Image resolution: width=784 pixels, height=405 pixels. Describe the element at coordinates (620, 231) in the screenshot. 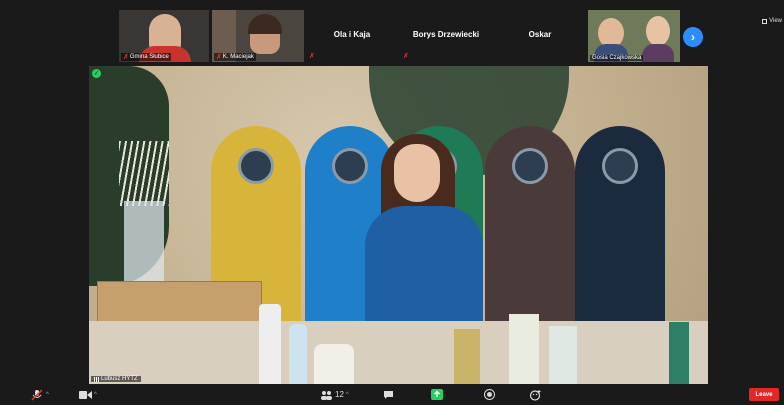

I see `recycling-bin-black` at that location.